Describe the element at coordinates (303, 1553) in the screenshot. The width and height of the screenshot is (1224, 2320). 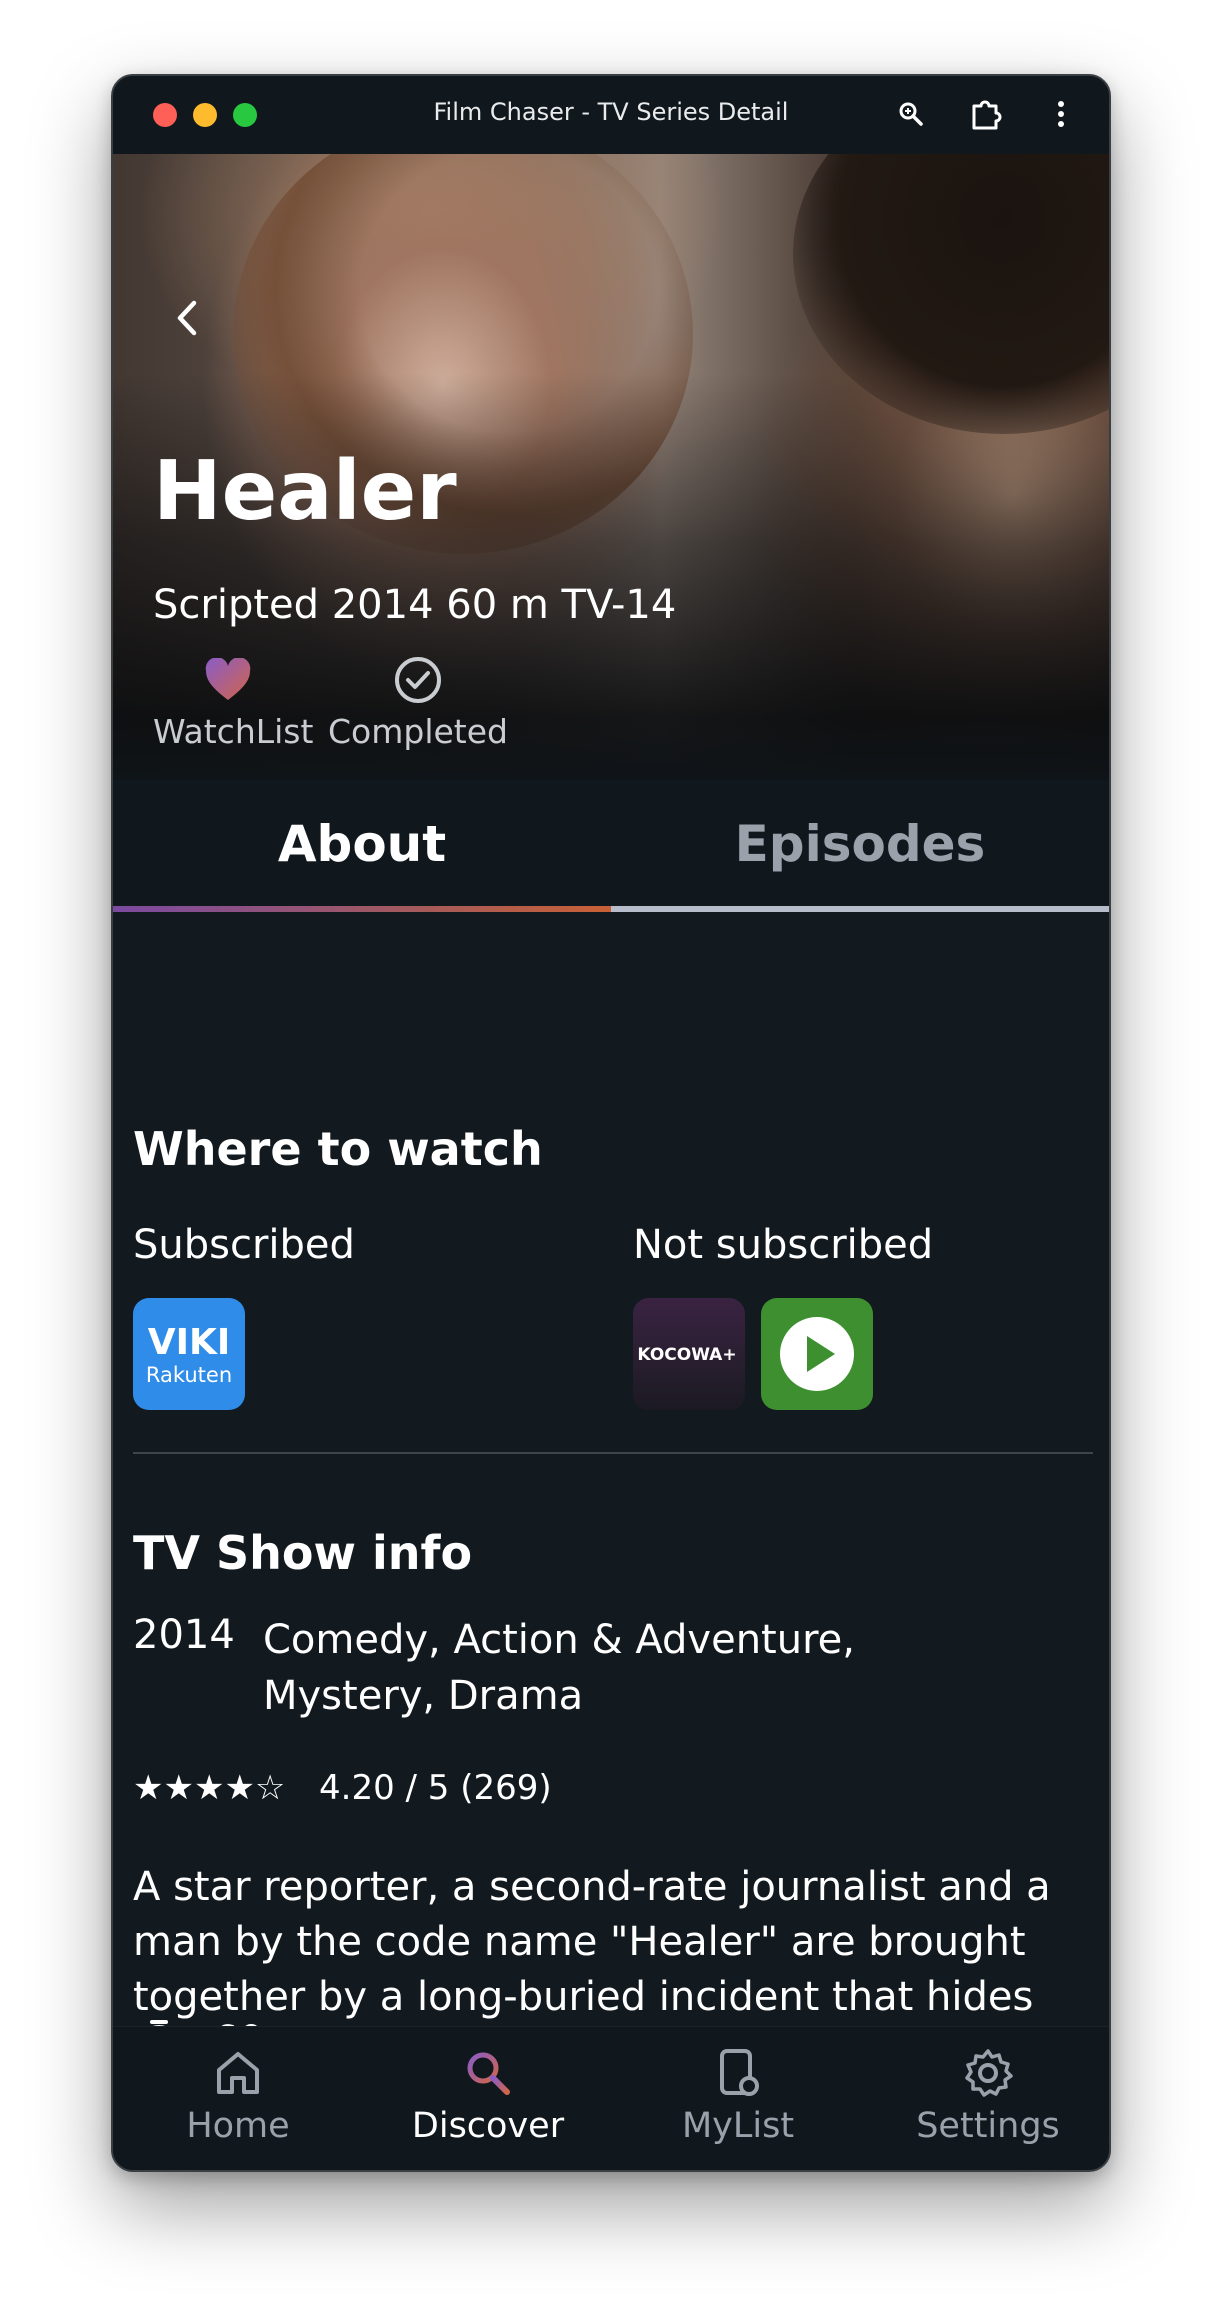
I see `tv-show-info-heading: TV Show info` at that location.